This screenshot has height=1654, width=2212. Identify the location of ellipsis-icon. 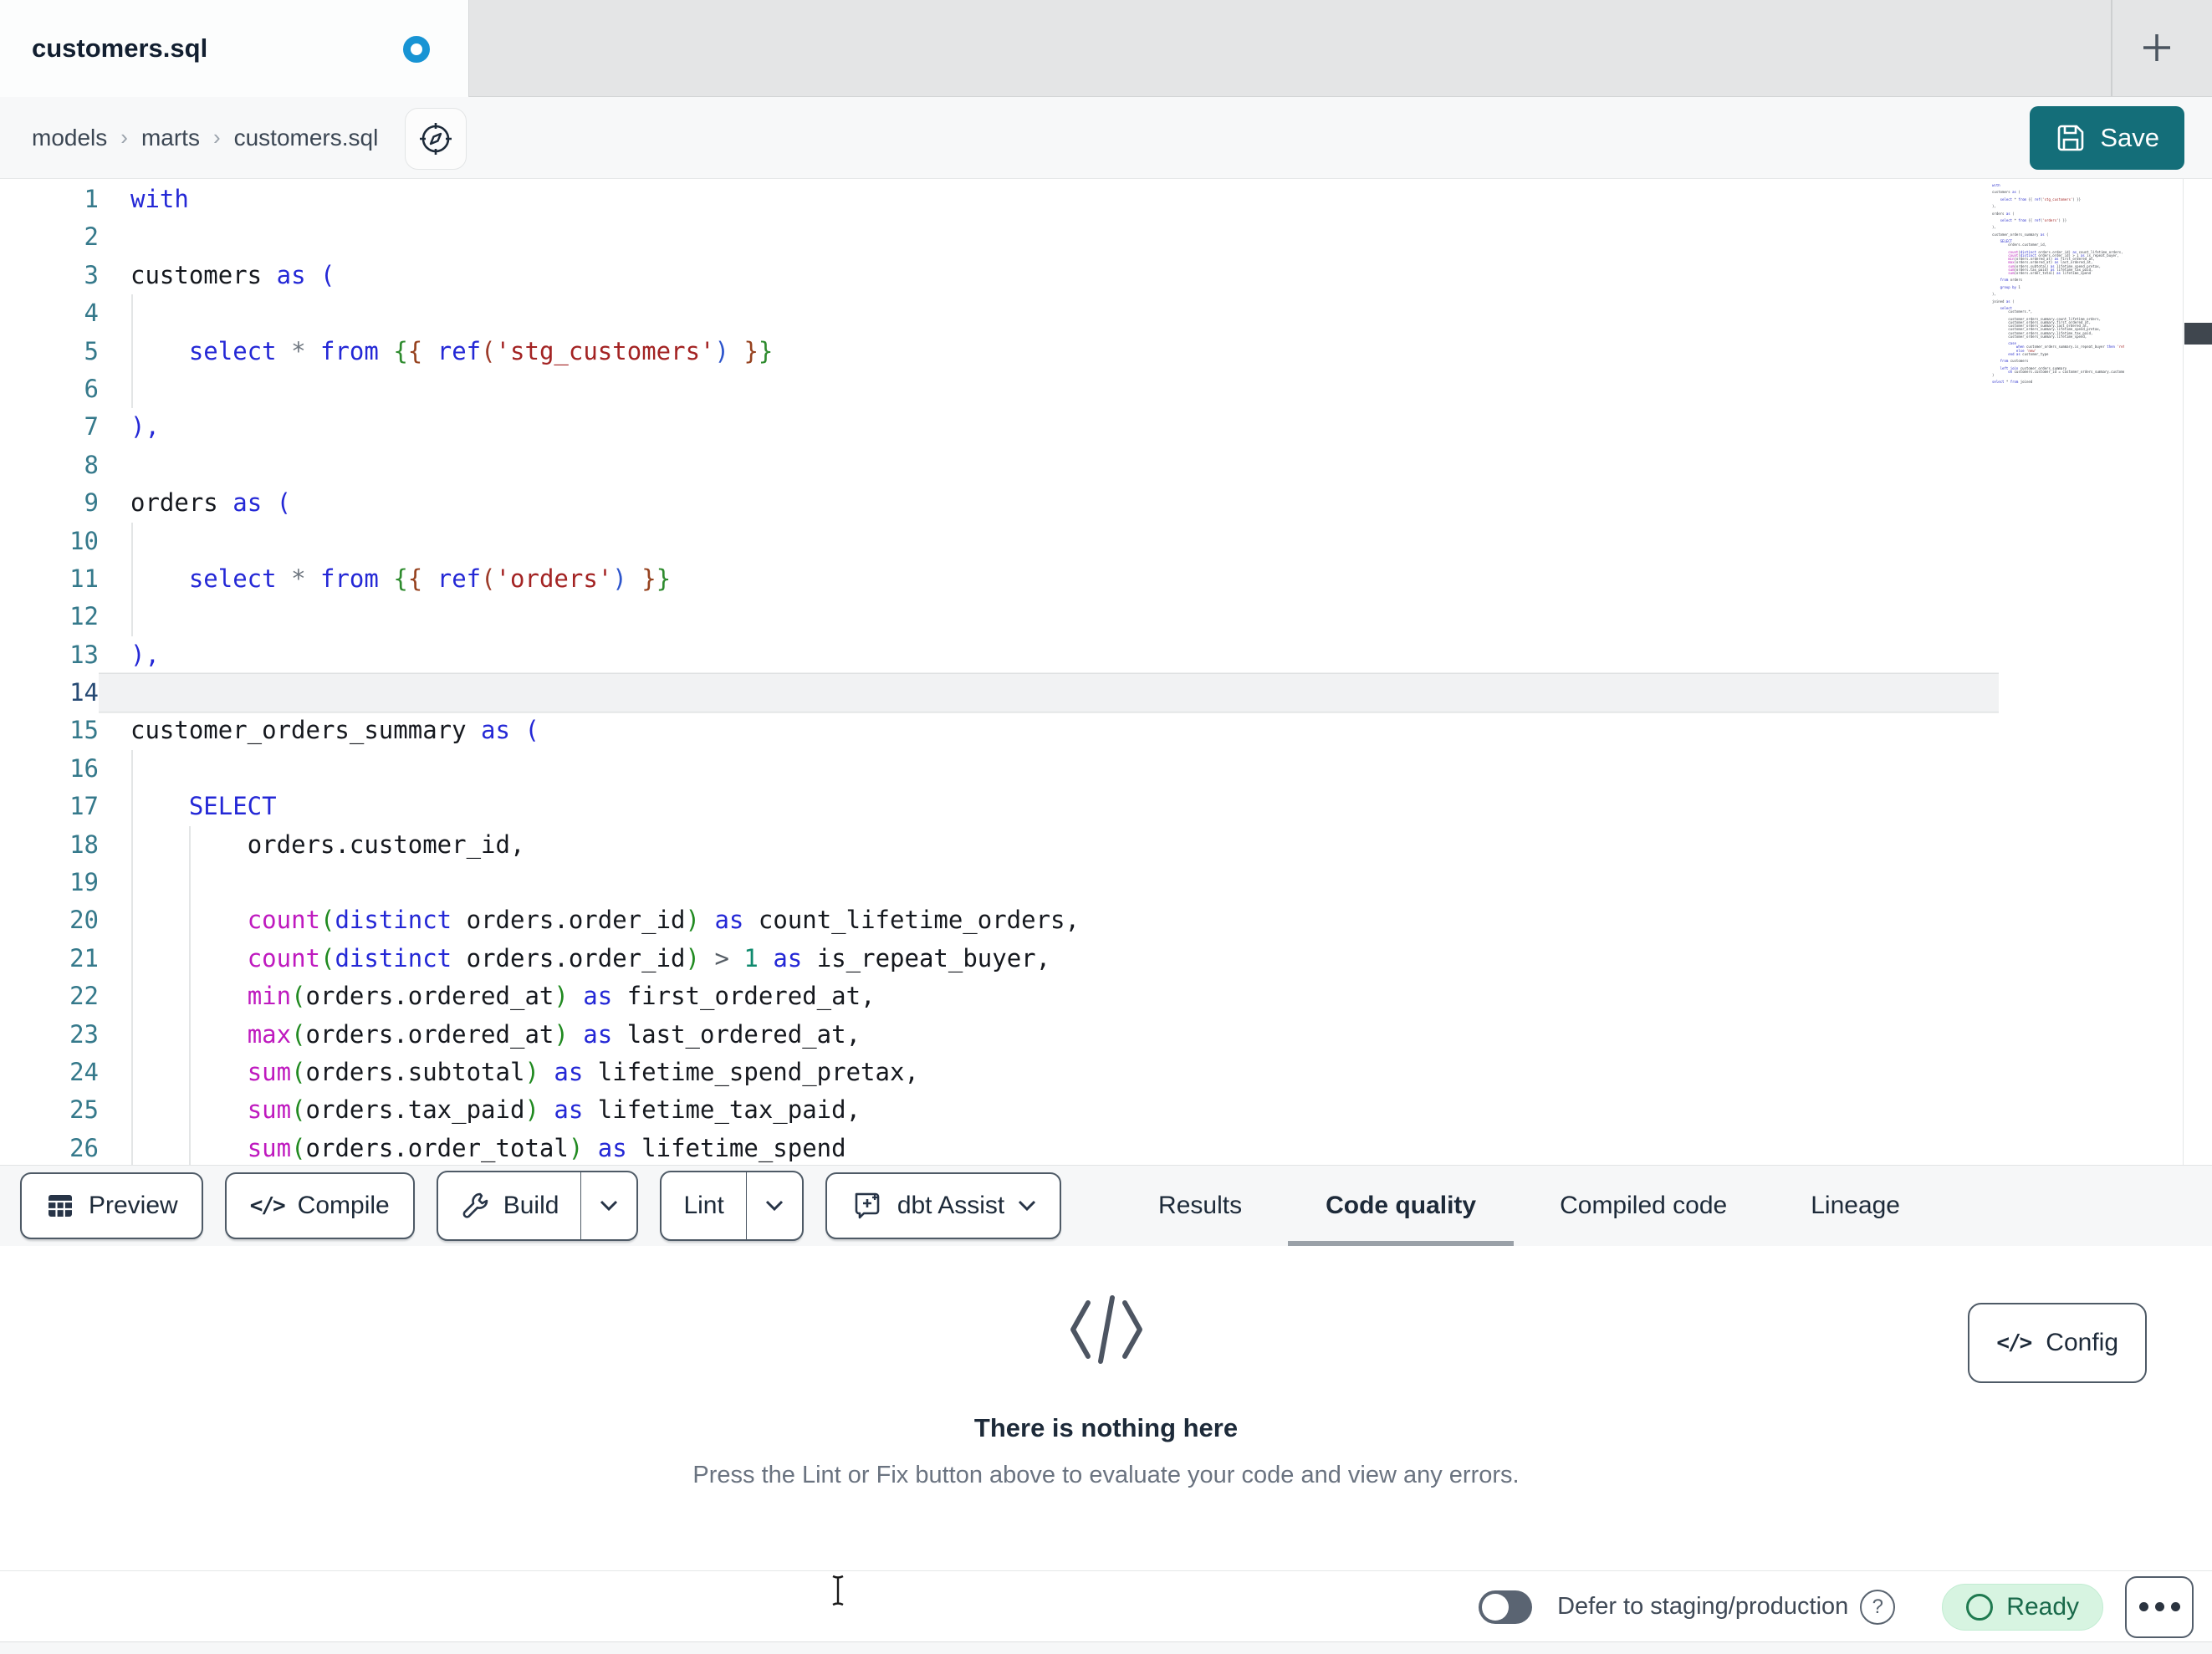
(2143, 1606).